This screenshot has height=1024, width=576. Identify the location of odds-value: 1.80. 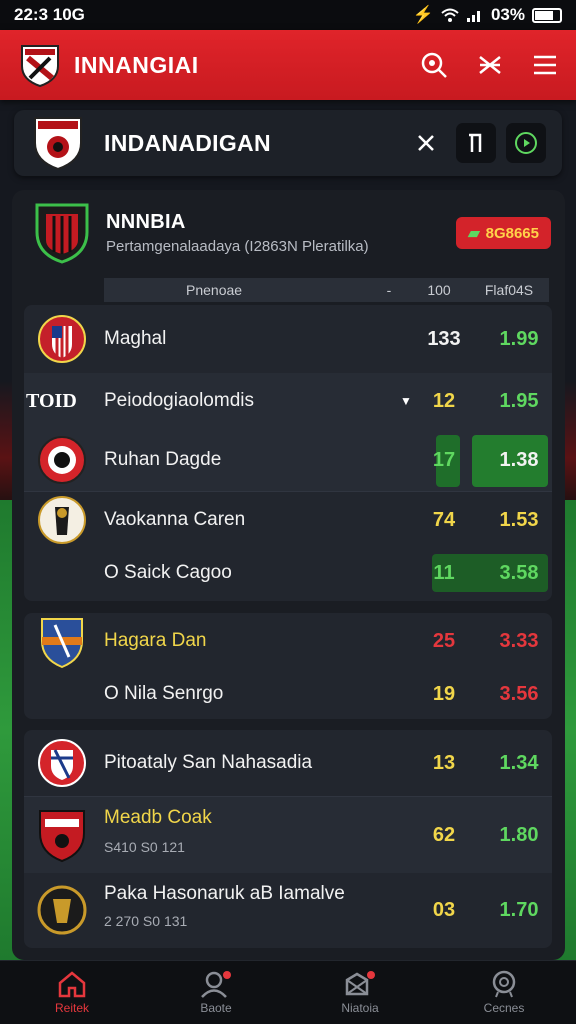
(519, 835).